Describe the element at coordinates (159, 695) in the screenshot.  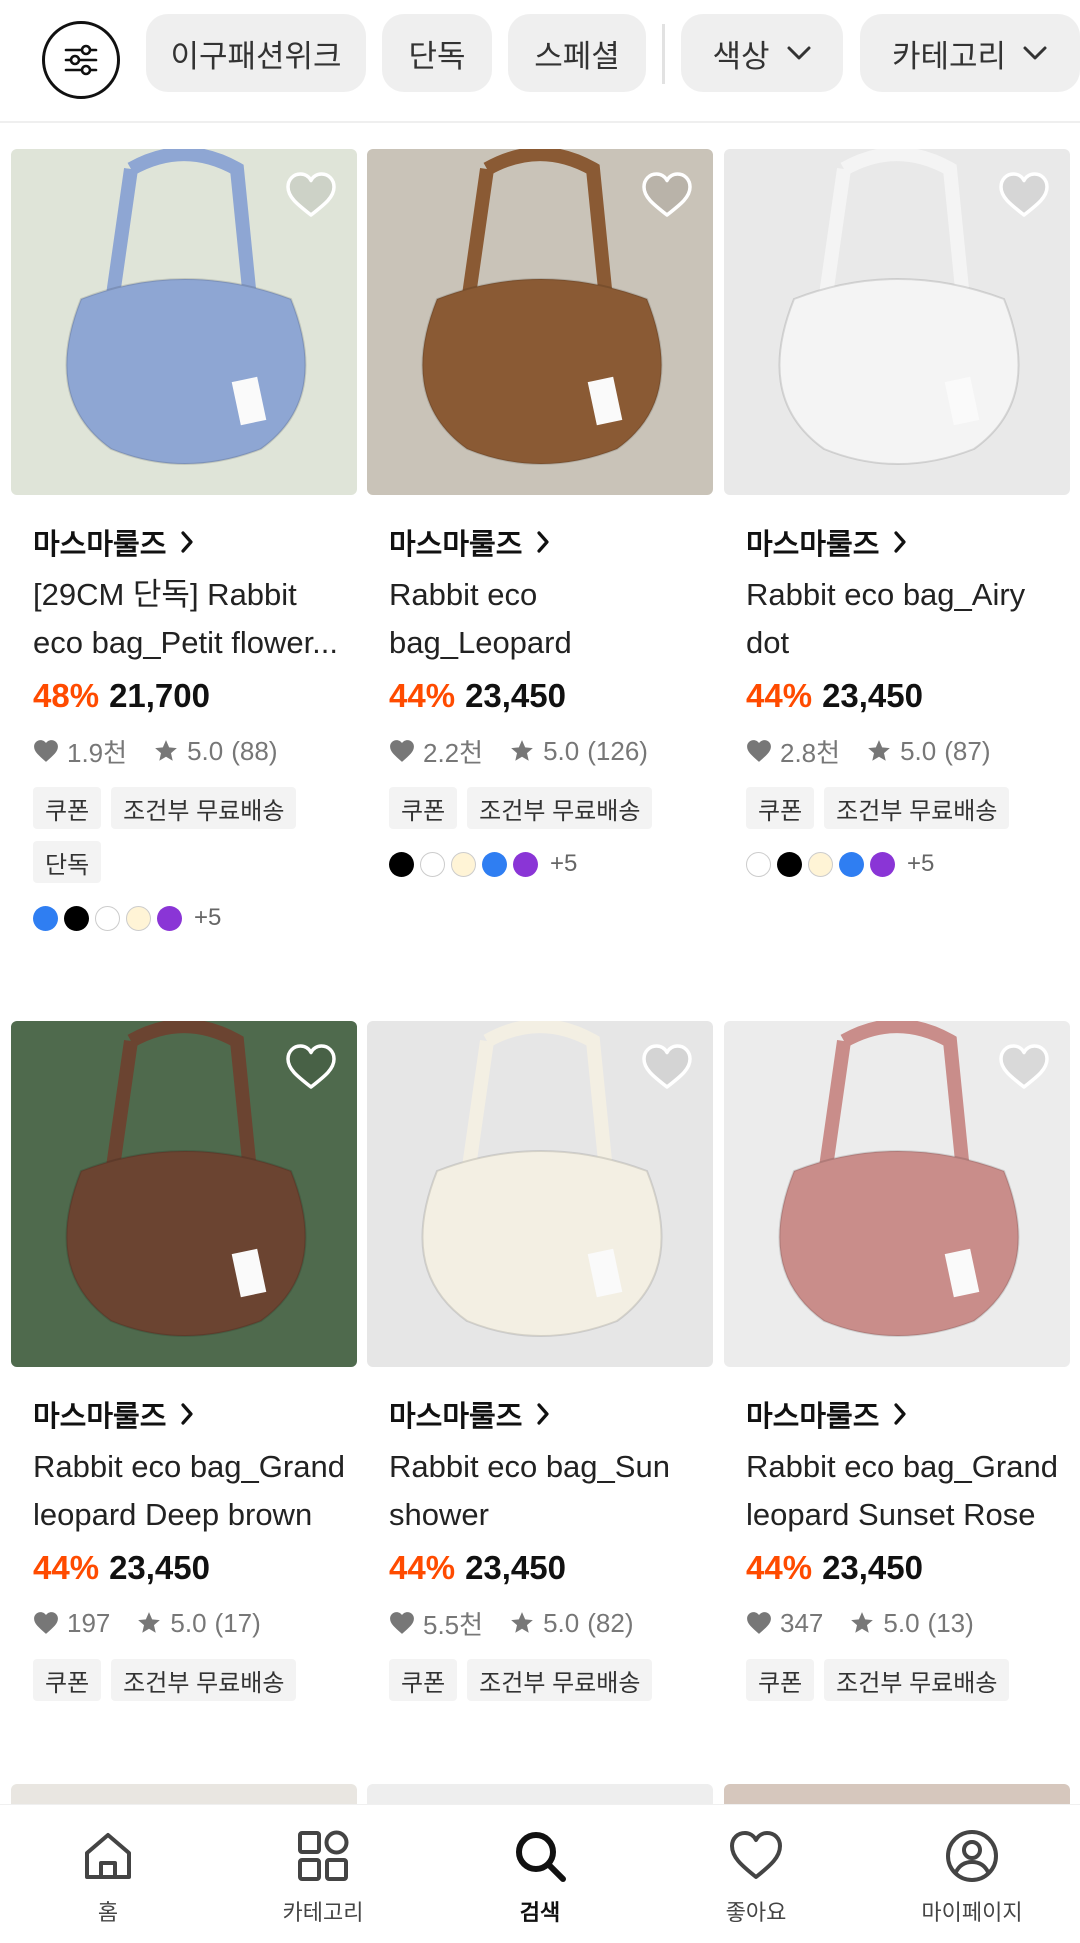
I see `sale-price: 21,700` at that location.